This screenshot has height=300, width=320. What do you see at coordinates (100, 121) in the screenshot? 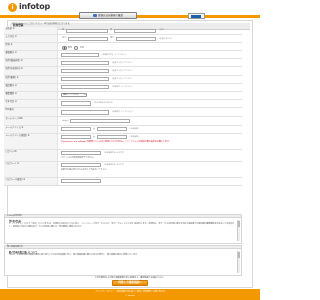
I see `url-input` at bounding box center [100, 121].